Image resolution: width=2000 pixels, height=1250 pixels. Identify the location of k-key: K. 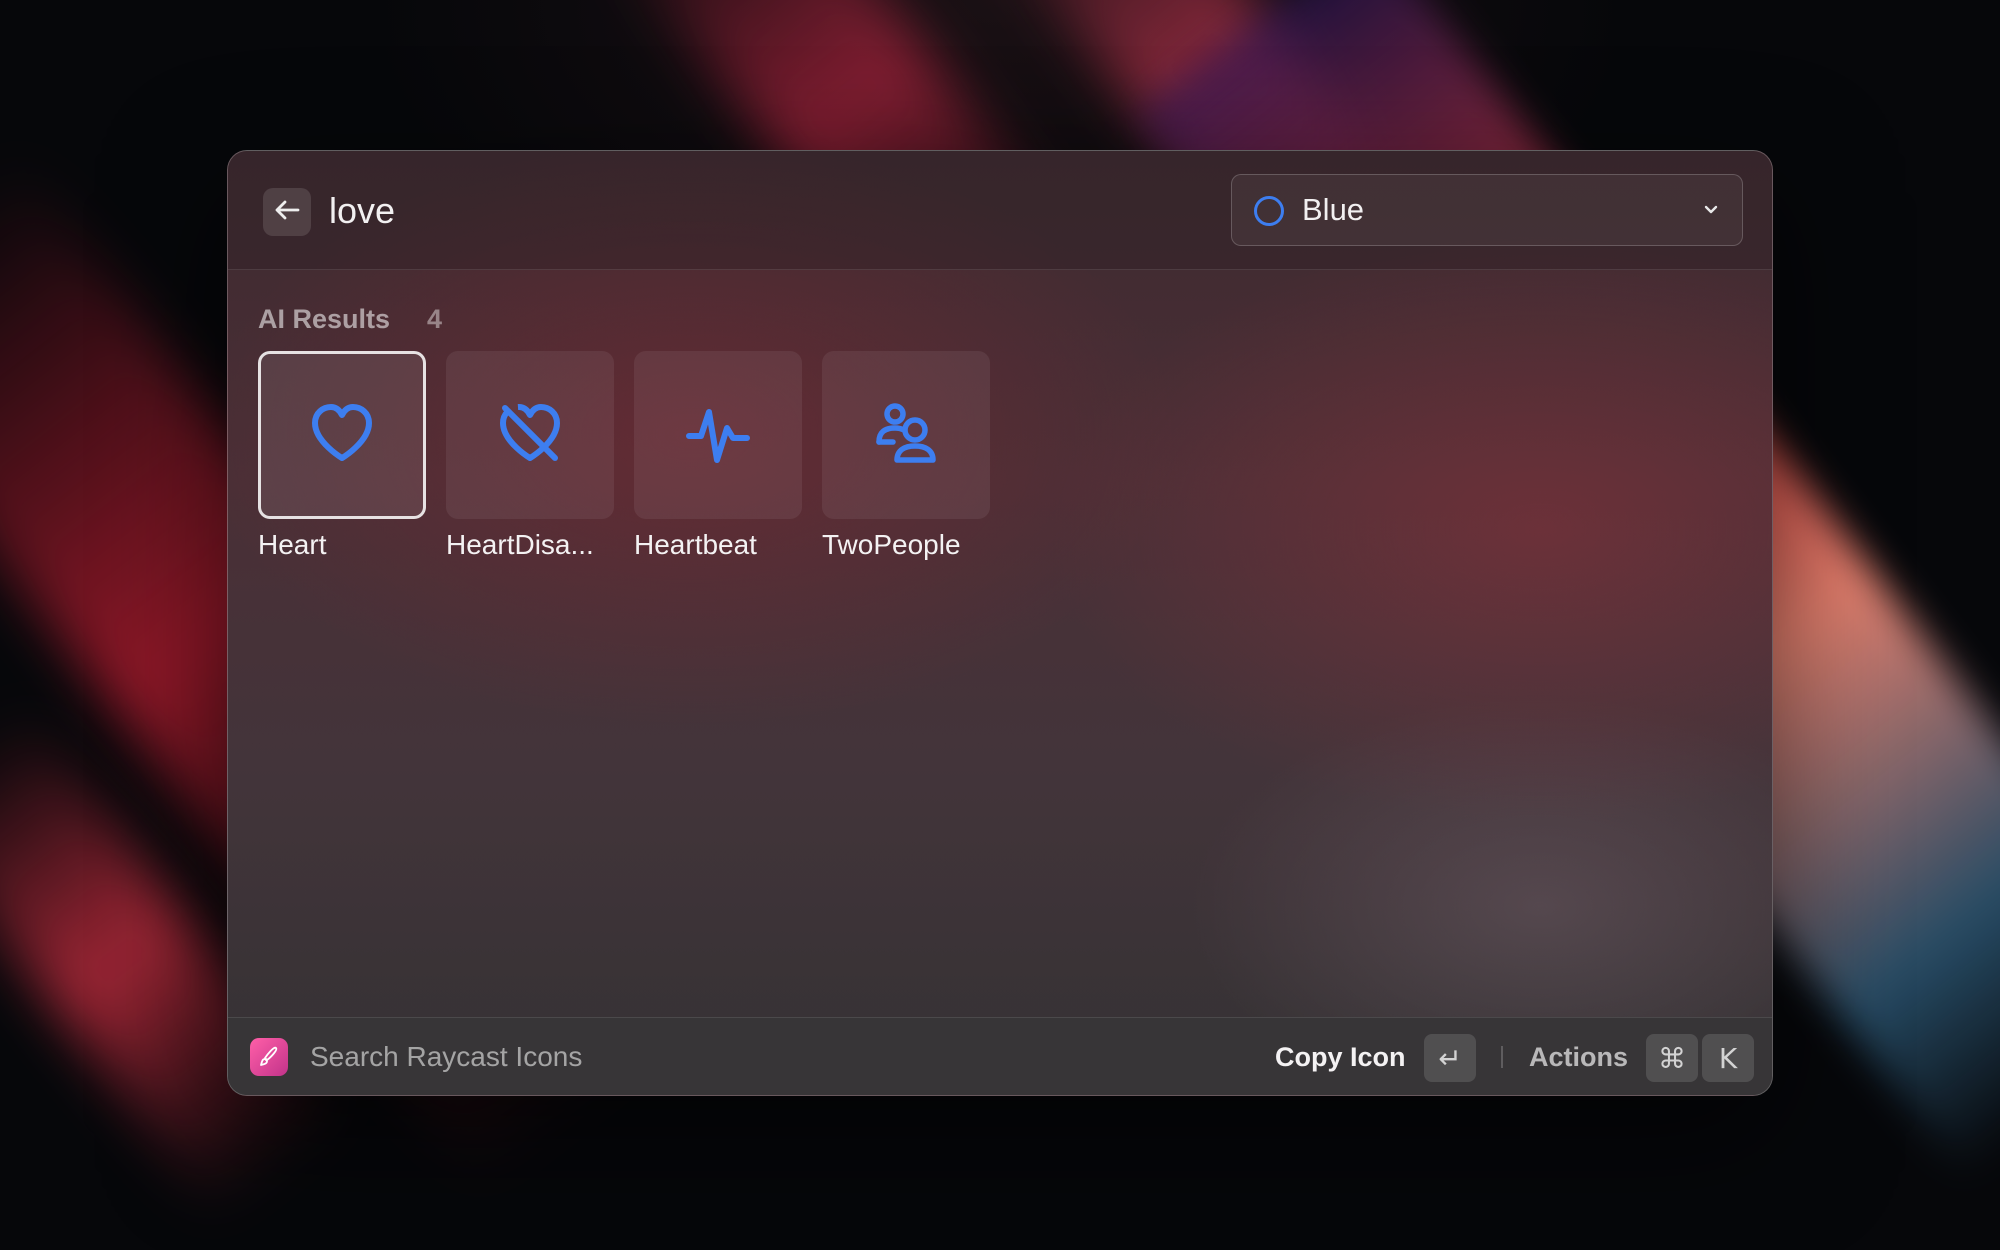
(1728, 1058).